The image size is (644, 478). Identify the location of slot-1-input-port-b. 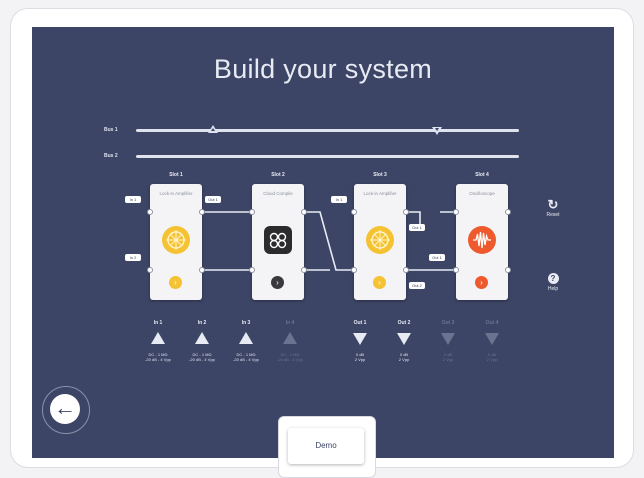
(150, 270).